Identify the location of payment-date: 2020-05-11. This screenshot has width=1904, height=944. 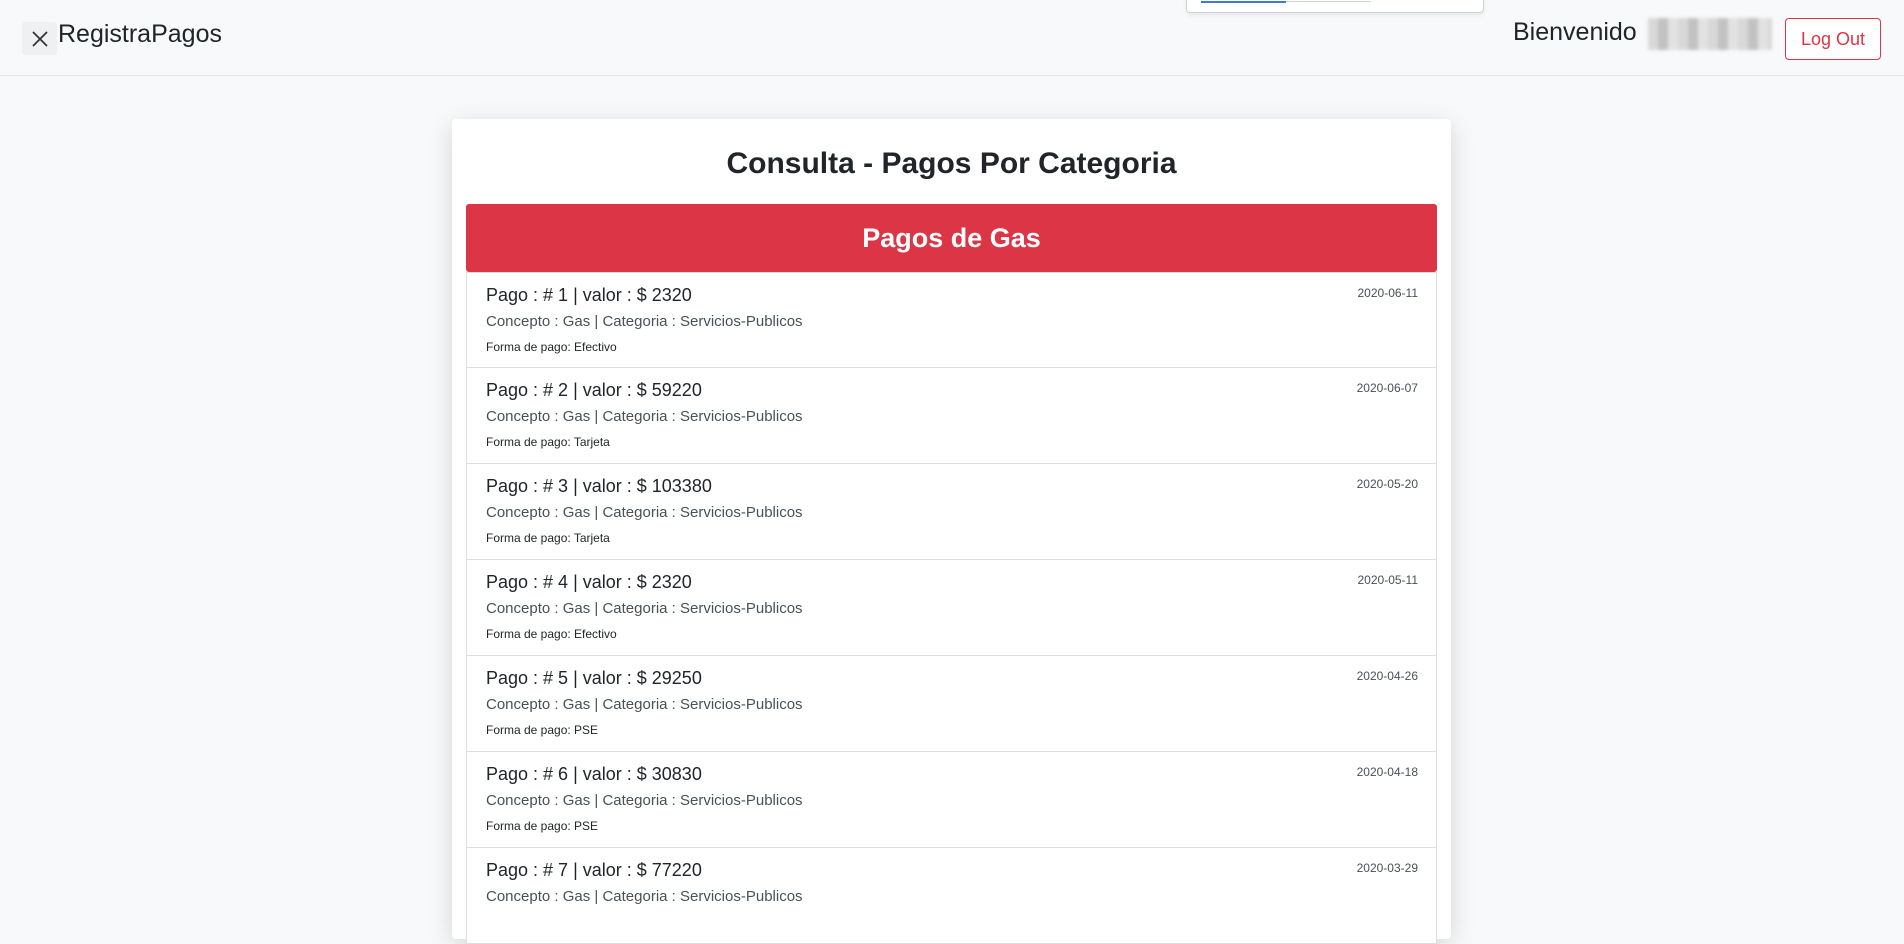
(1388, 580).